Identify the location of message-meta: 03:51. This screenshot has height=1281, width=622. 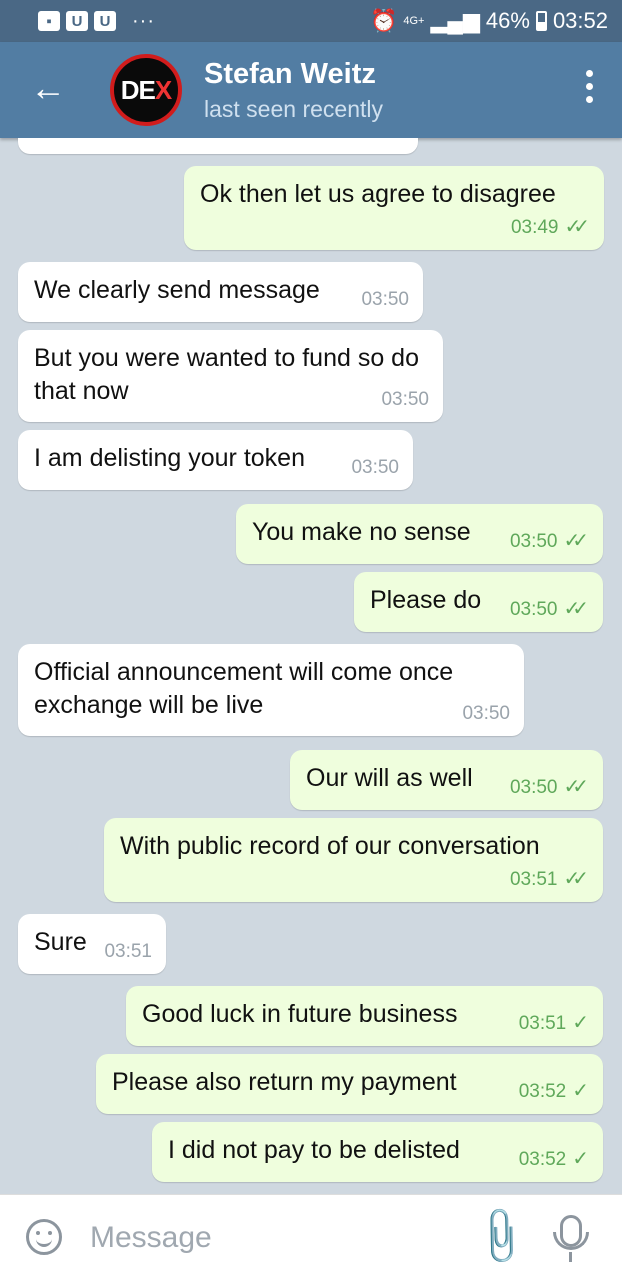
(128, 951).